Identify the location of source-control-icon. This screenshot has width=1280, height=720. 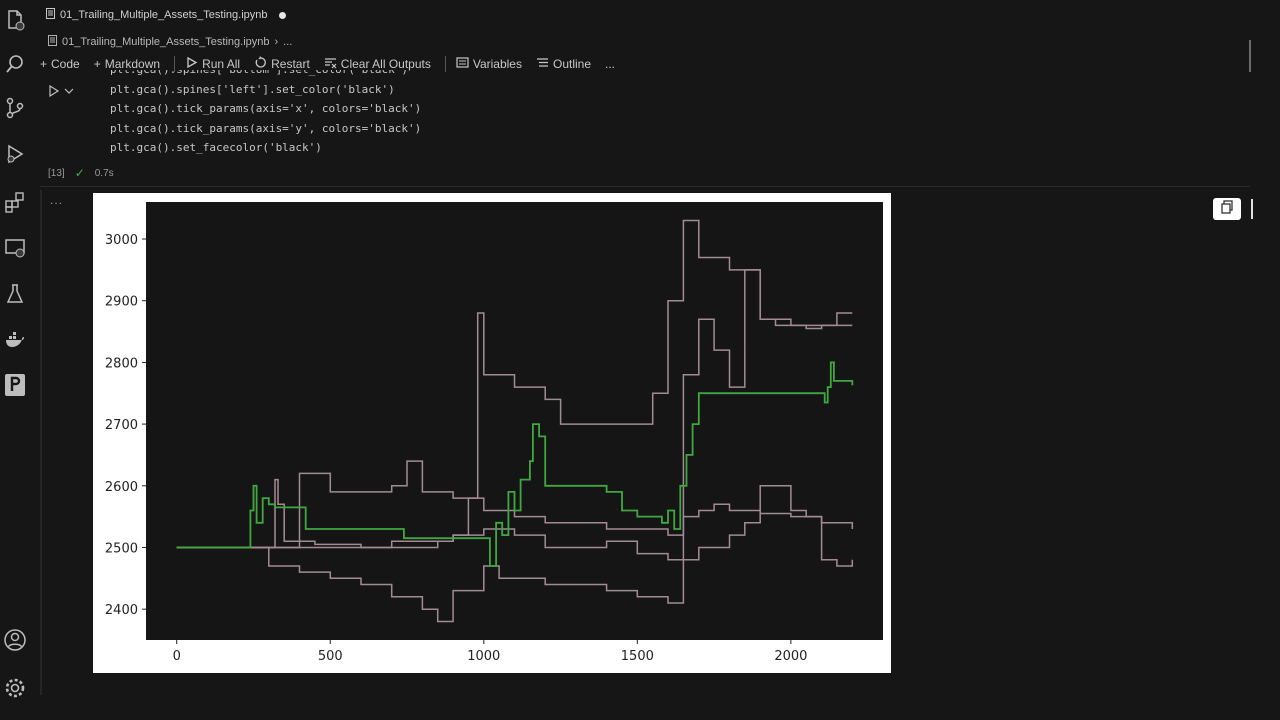
(15, 108).